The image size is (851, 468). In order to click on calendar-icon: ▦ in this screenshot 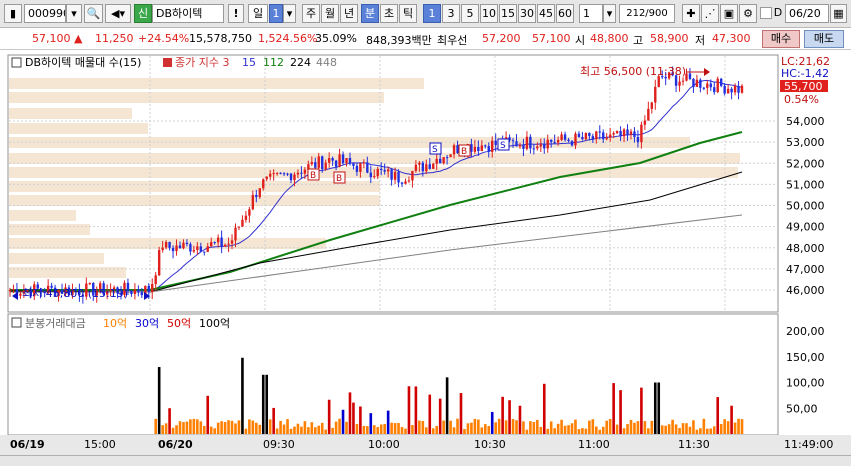, I will do `click(838, 13)`.